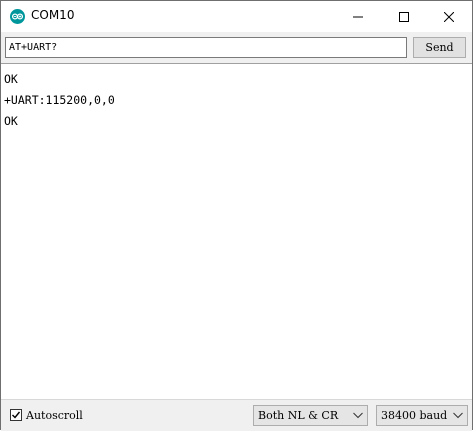 This screenshot has height=431, width=473. I want to click on title-bar: COM10, so click(236, 16).